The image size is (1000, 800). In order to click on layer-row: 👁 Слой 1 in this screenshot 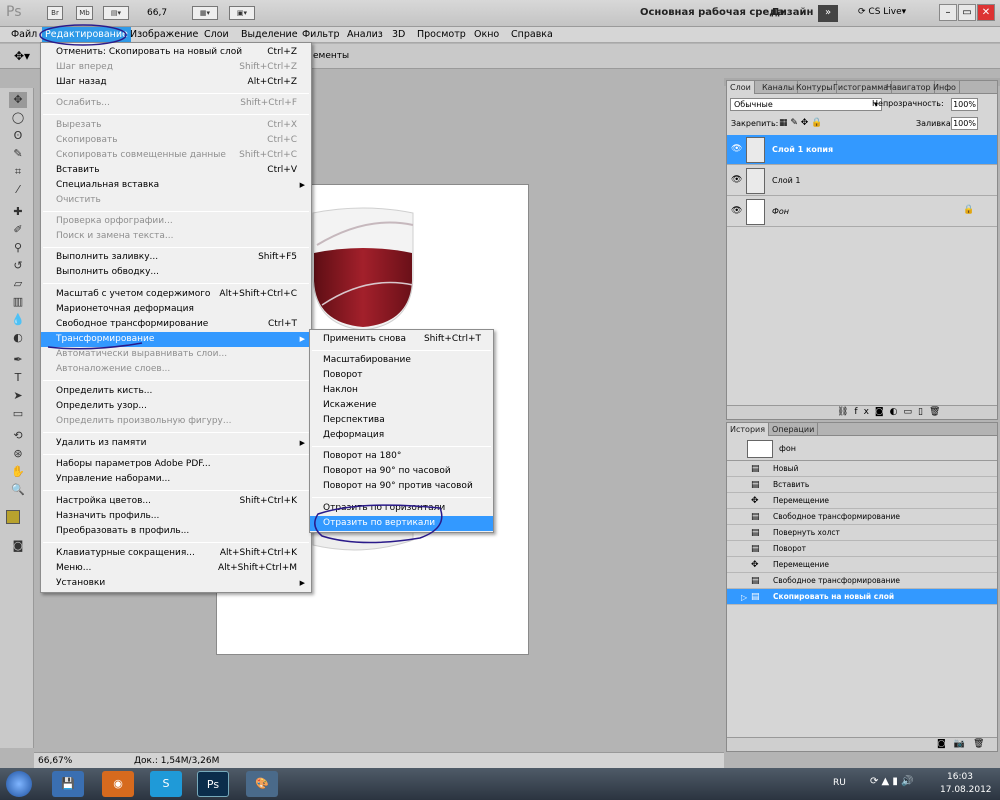, I will do `click(862, 181)`.